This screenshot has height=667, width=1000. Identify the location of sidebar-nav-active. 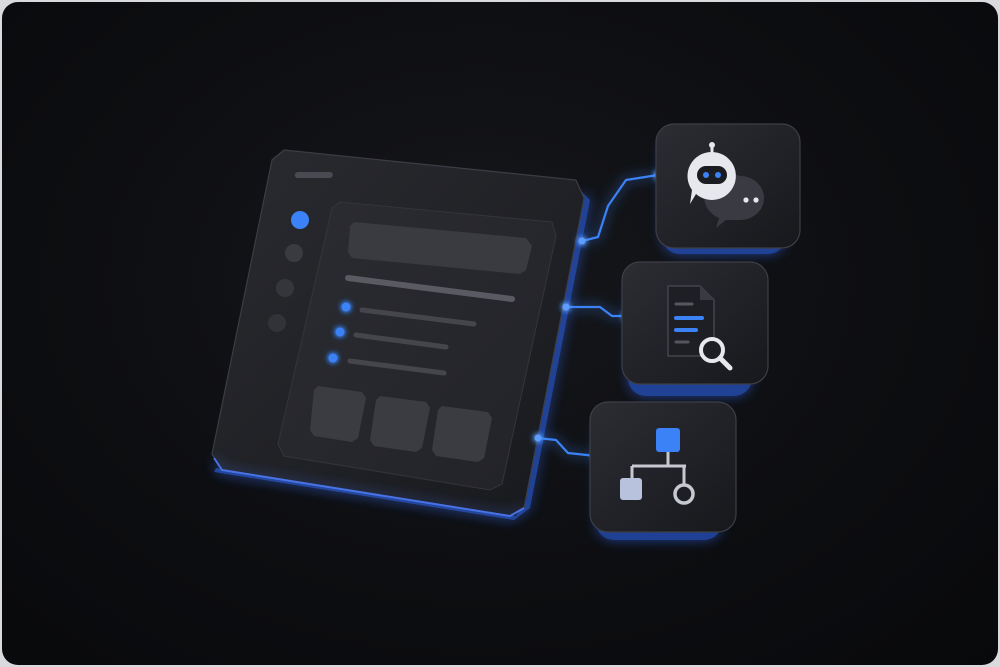
(300, 220).